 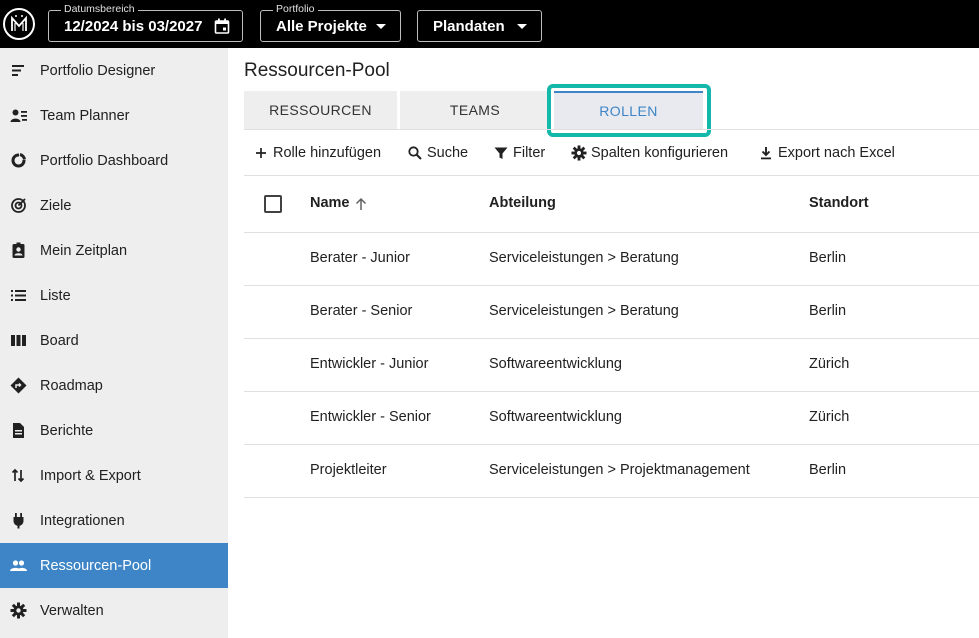 I want to click on sort-ascending-icon, so click(x=361, y=204).